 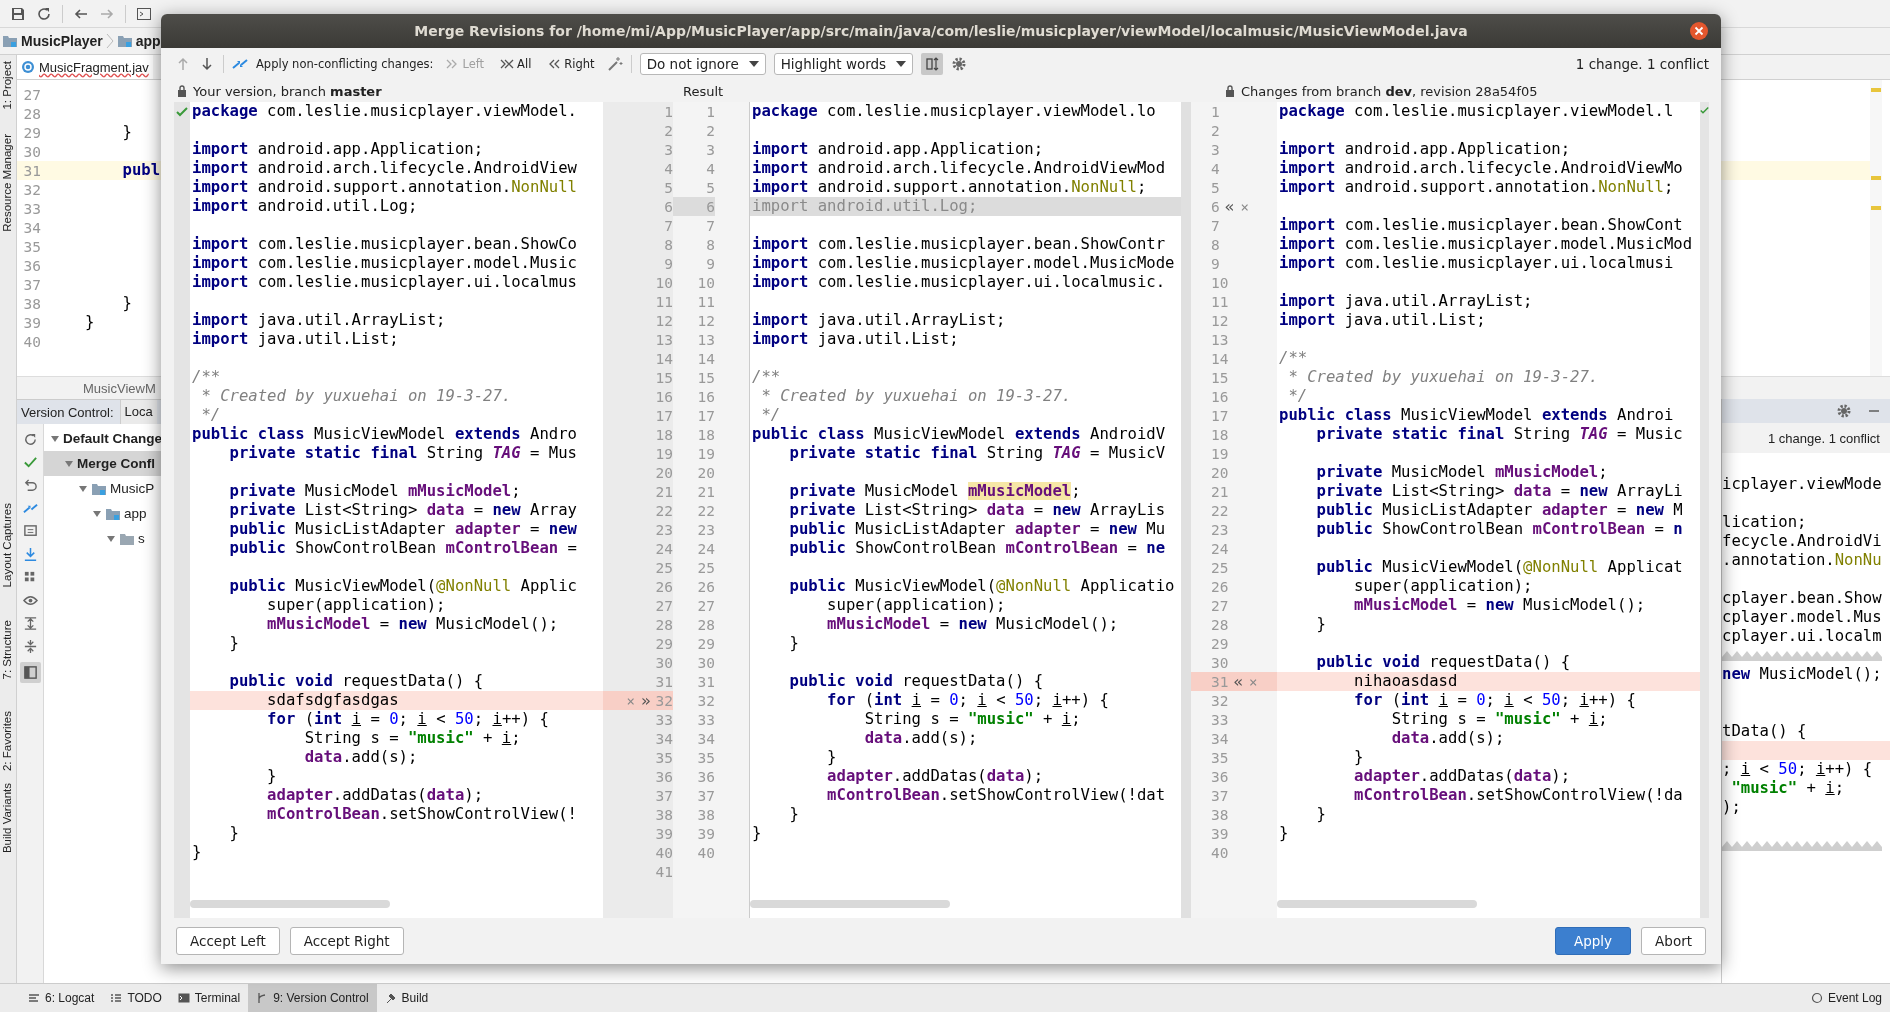 What do you see at coordinates (384, 187) in the screenshot?
I see `code-line: import android.support.annotation.NonNull` at bounding box center [384, 187].